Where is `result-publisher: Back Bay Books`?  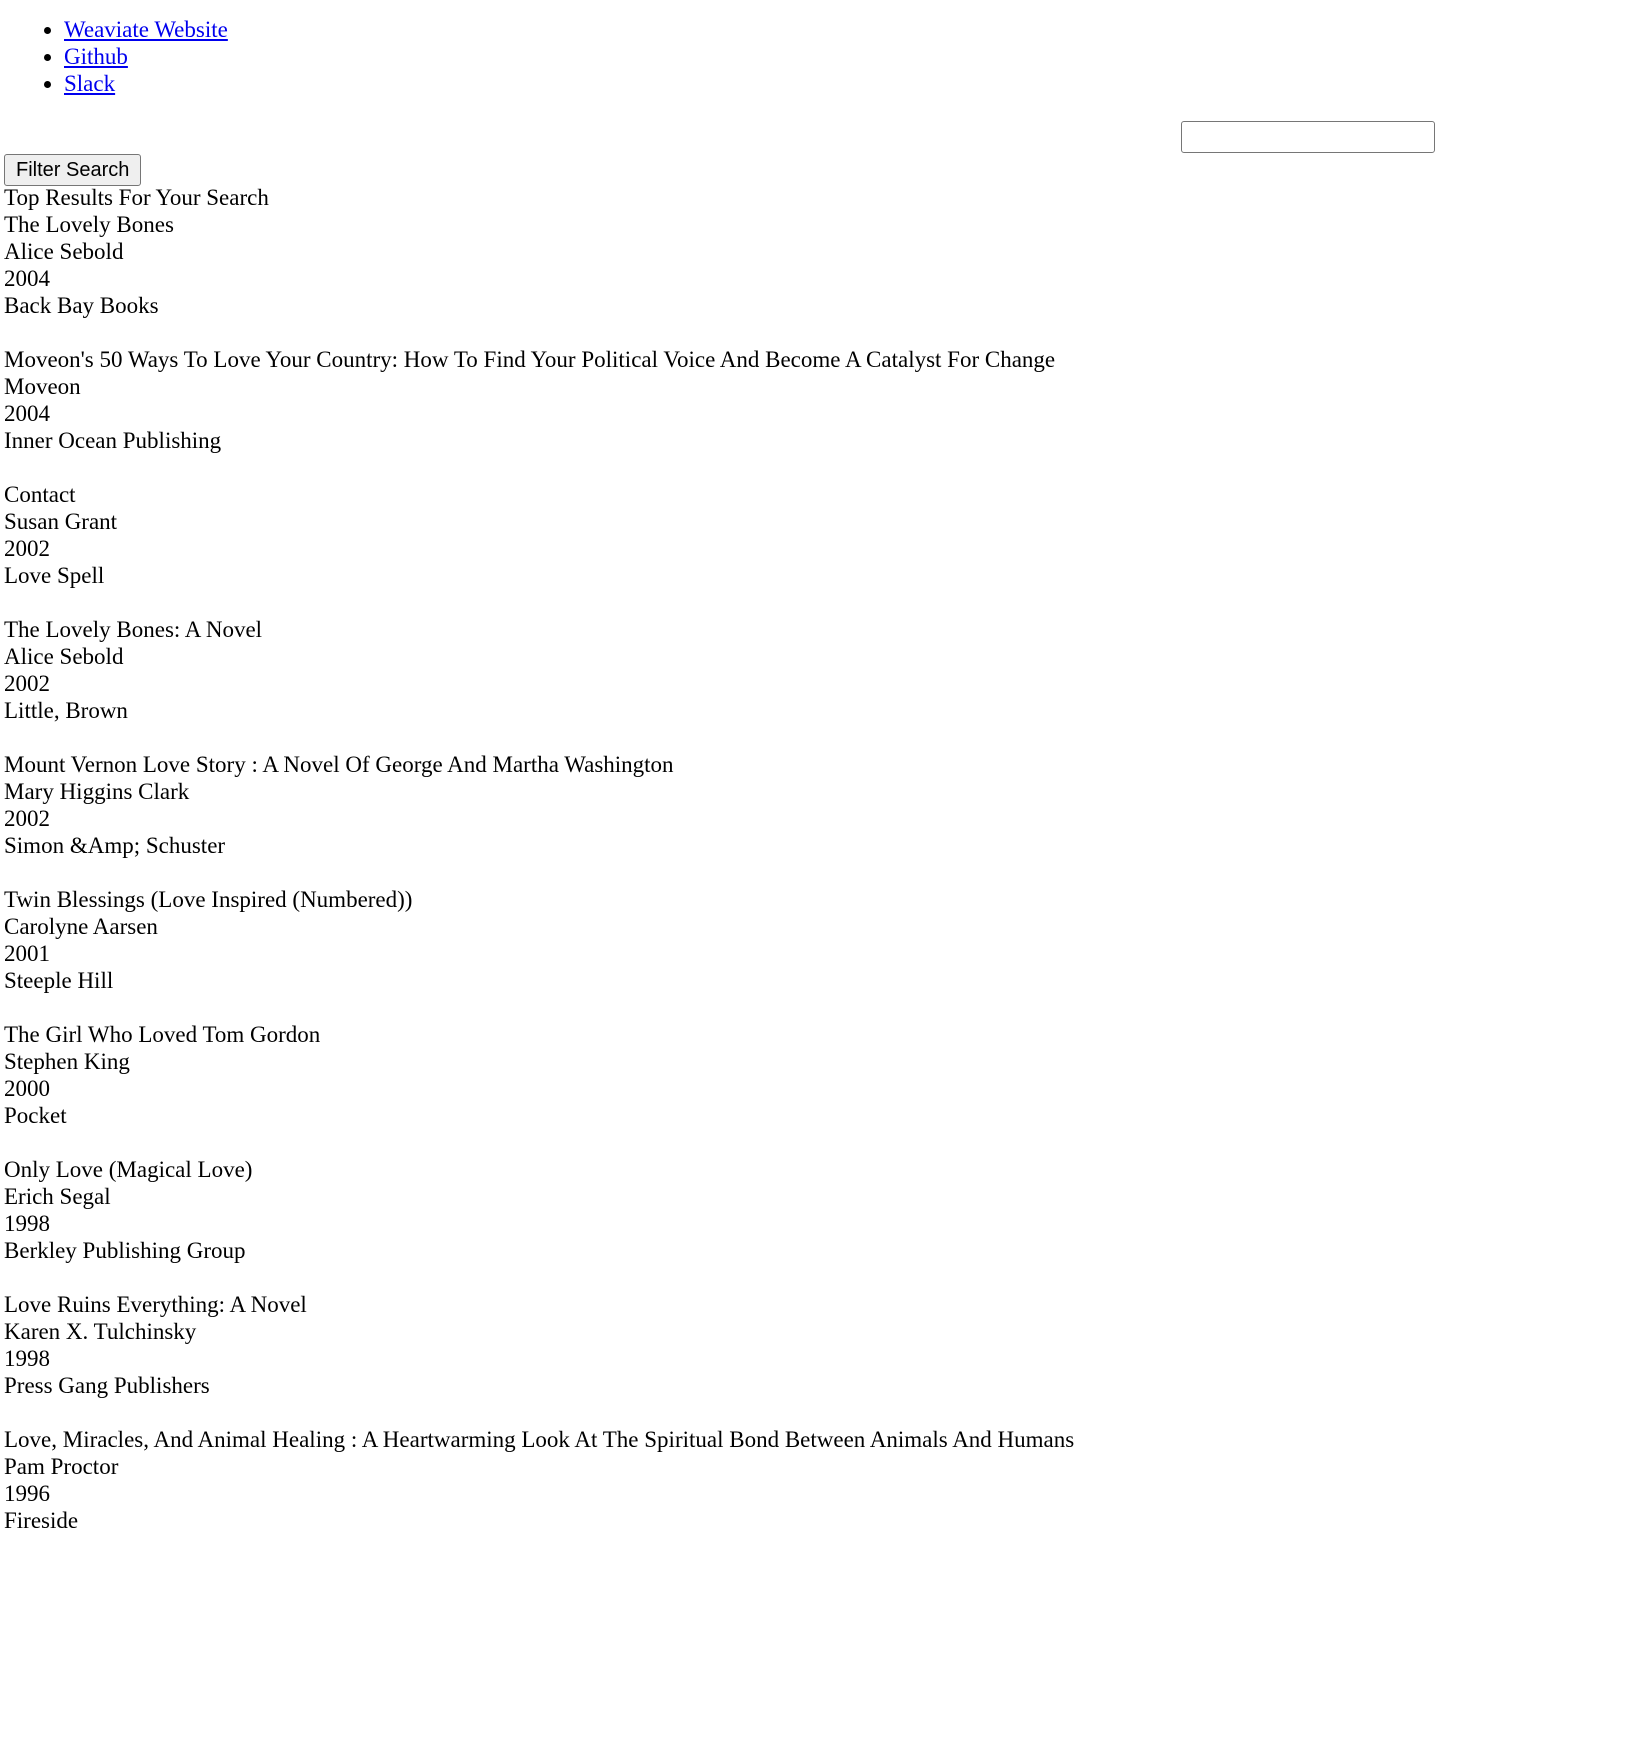
result-publisher: Back Bay Books is located at coordinates (81, 305).